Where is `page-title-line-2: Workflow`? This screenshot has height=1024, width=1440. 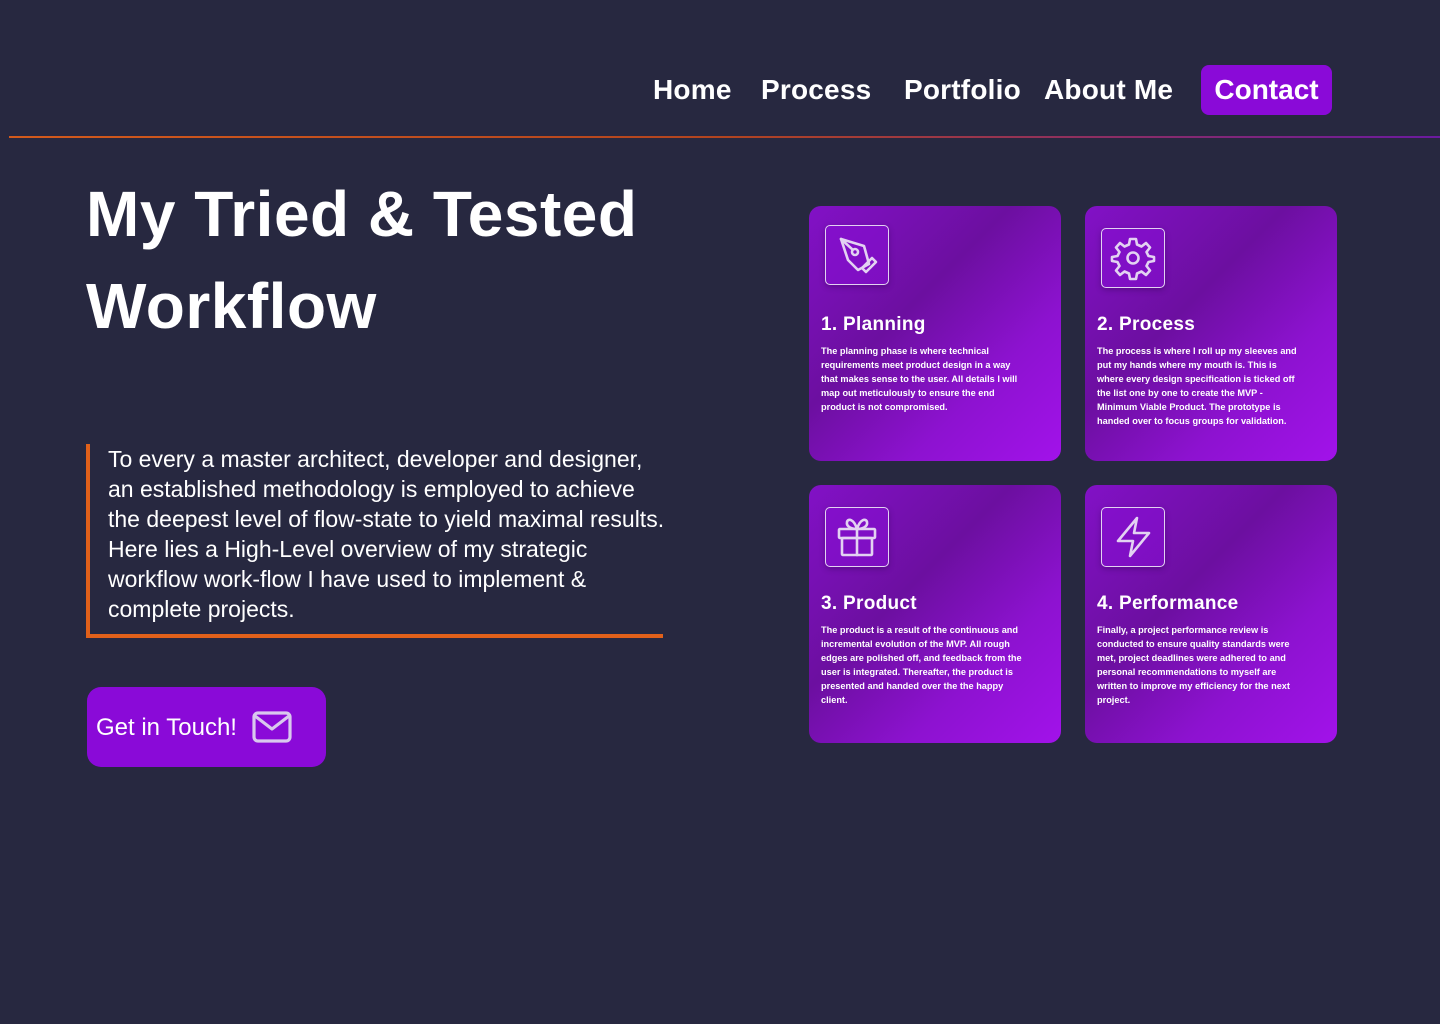
page-title-line-2: Workflow is located at coordinates (231, 306).